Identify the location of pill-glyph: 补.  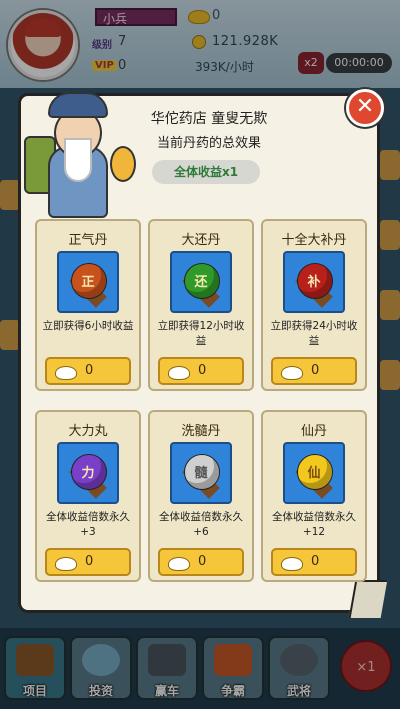
(314, 282).